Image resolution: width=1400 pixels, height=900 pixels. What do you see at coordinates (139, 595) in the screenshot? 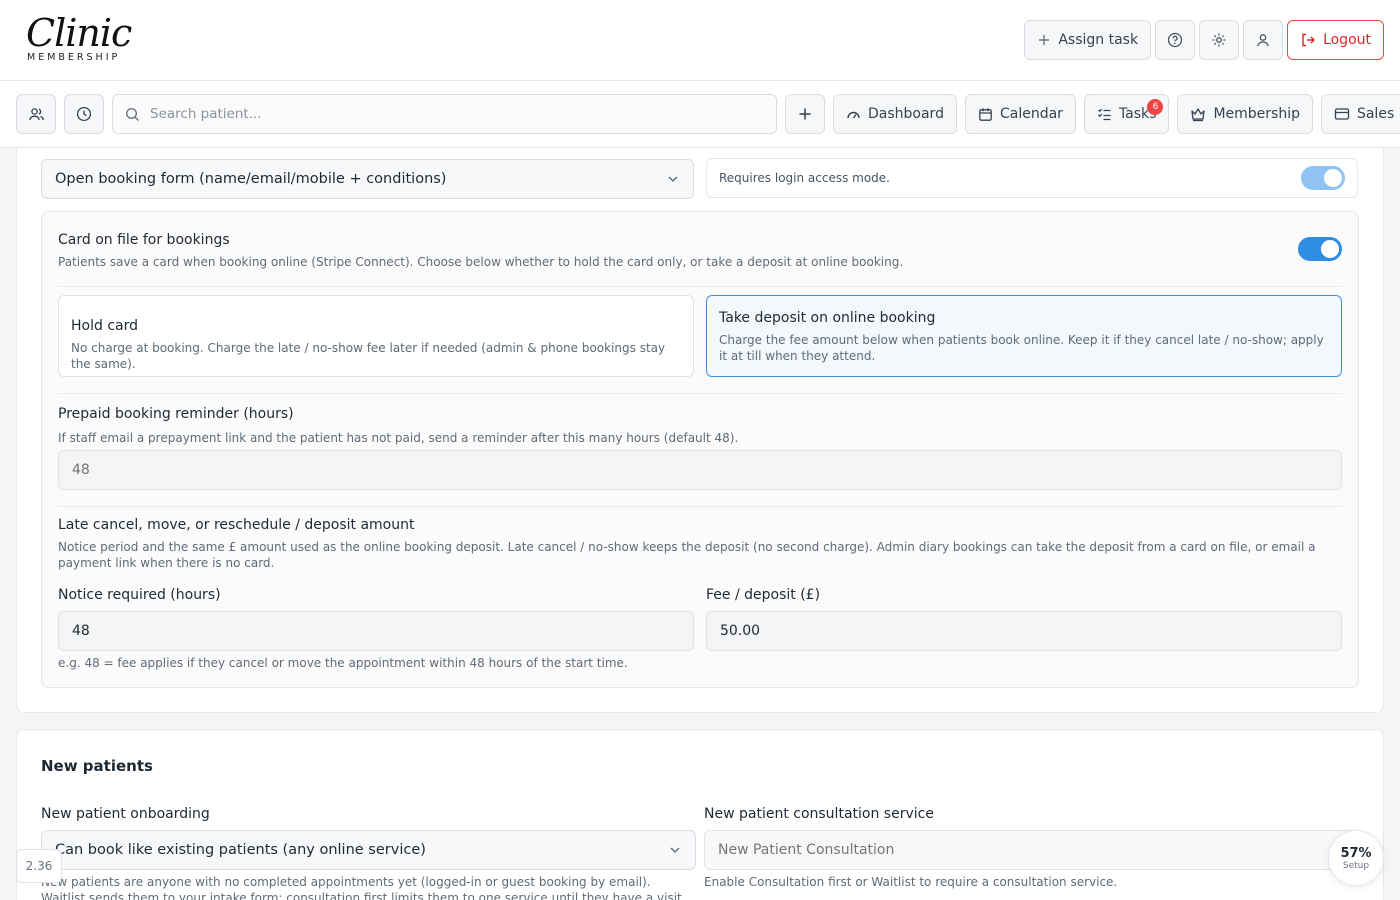
I see `notice-label: Notice required (hours)` at bounding box center [139, 595].